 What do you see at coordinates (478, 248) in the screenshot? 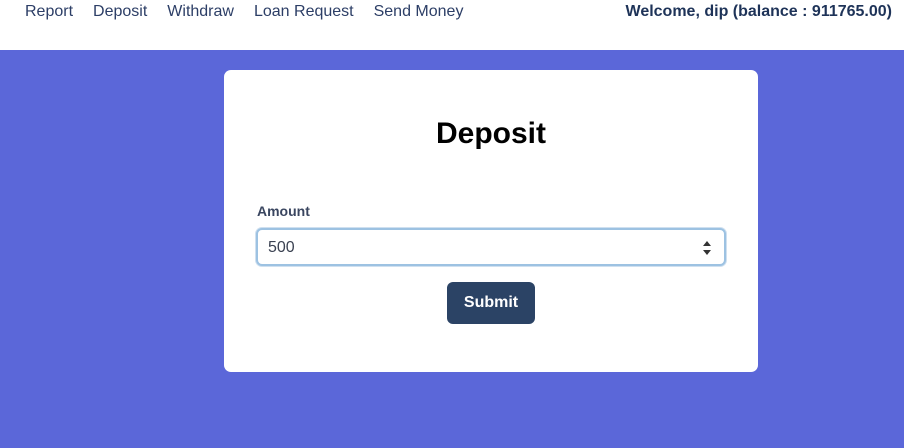
I see `amount-input` at bounding box center [478, 248].